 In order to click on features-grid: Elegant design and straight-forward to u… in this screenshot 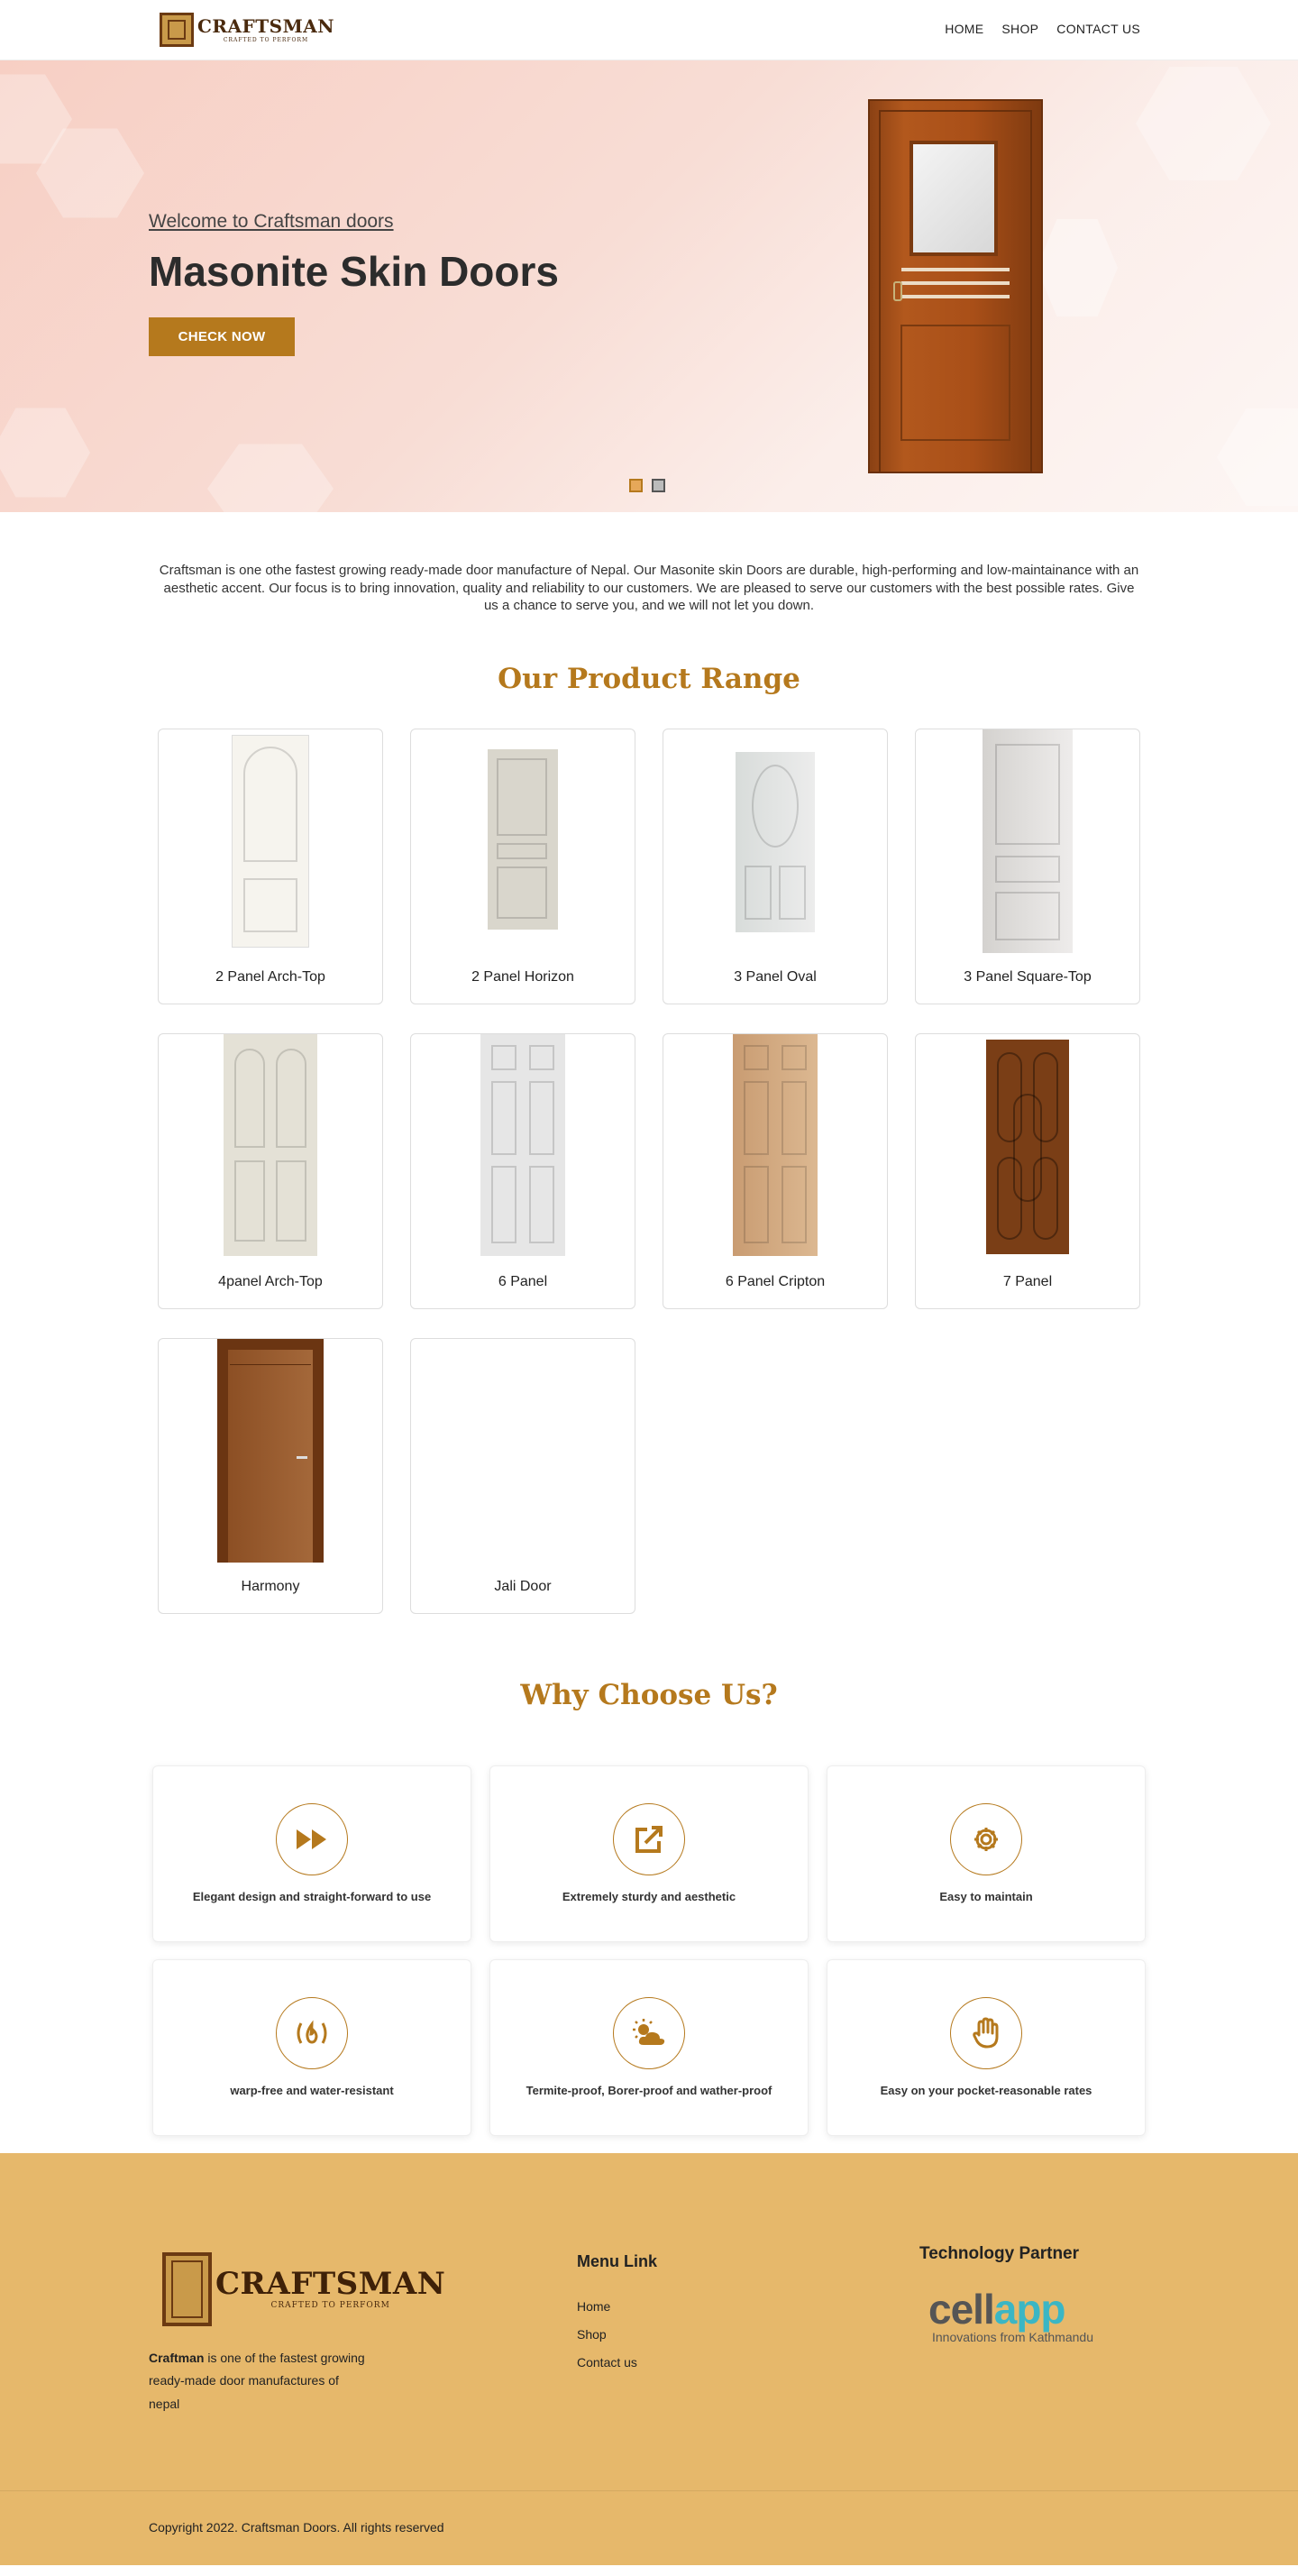, I will do `click(649, 1950)`.